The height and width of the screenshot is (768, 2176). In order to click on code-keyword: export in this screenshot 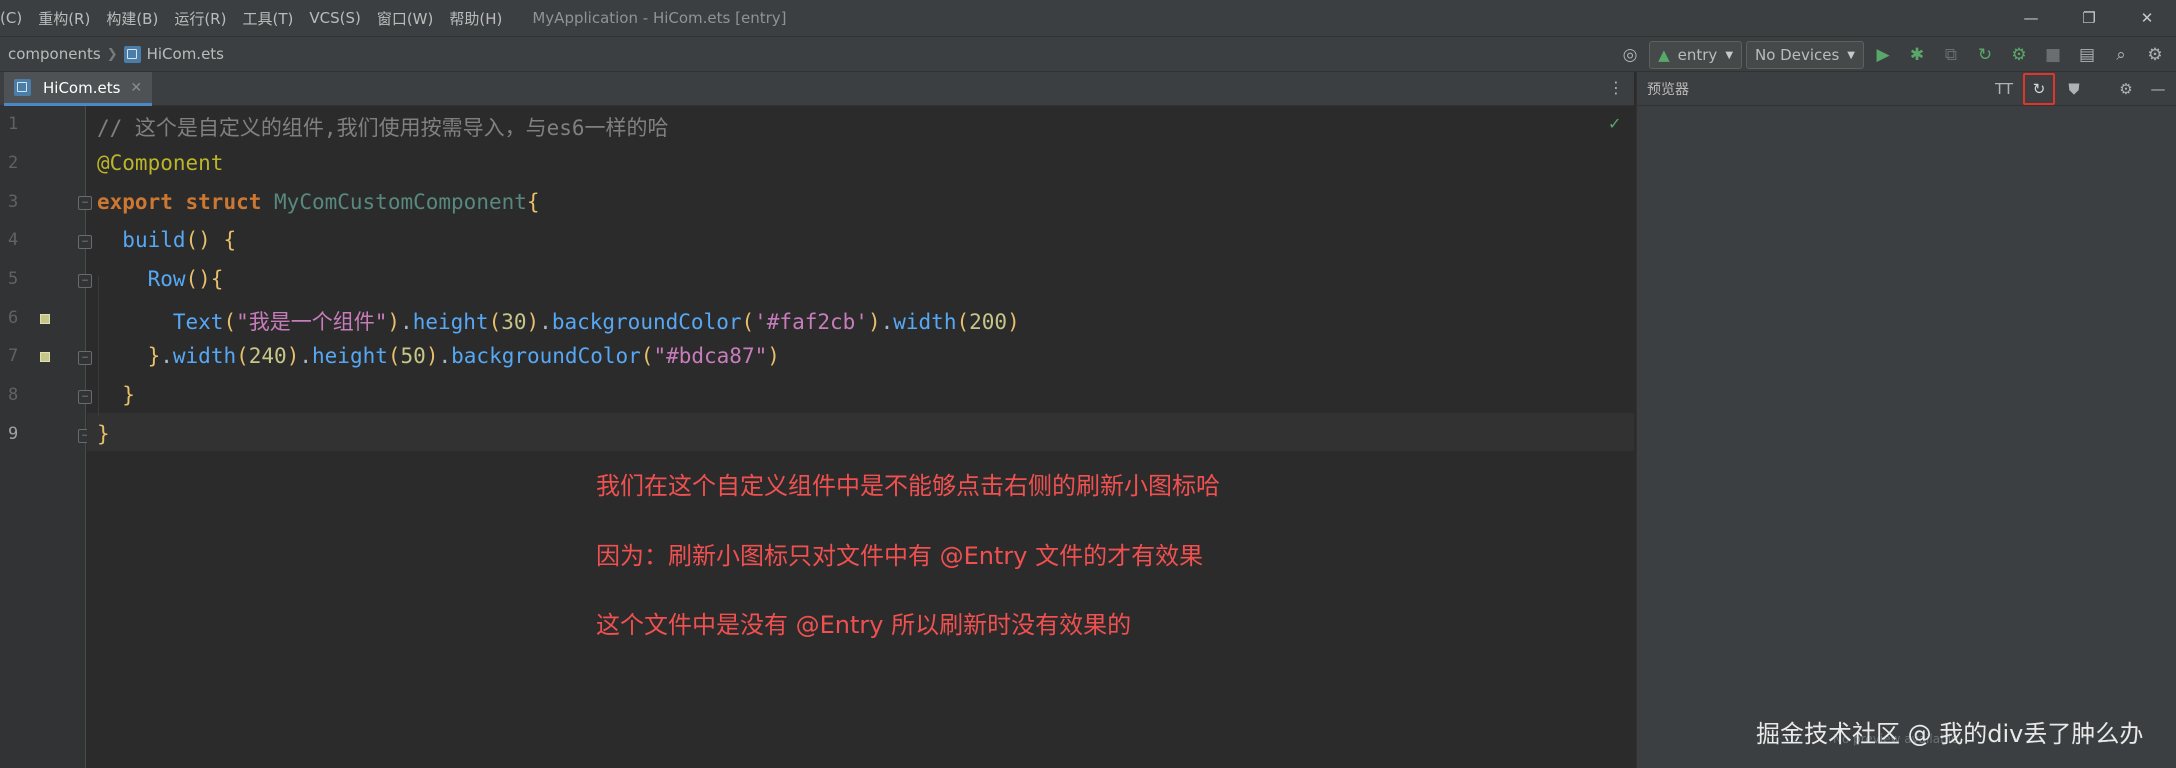, I will do `click(135, 202)`.